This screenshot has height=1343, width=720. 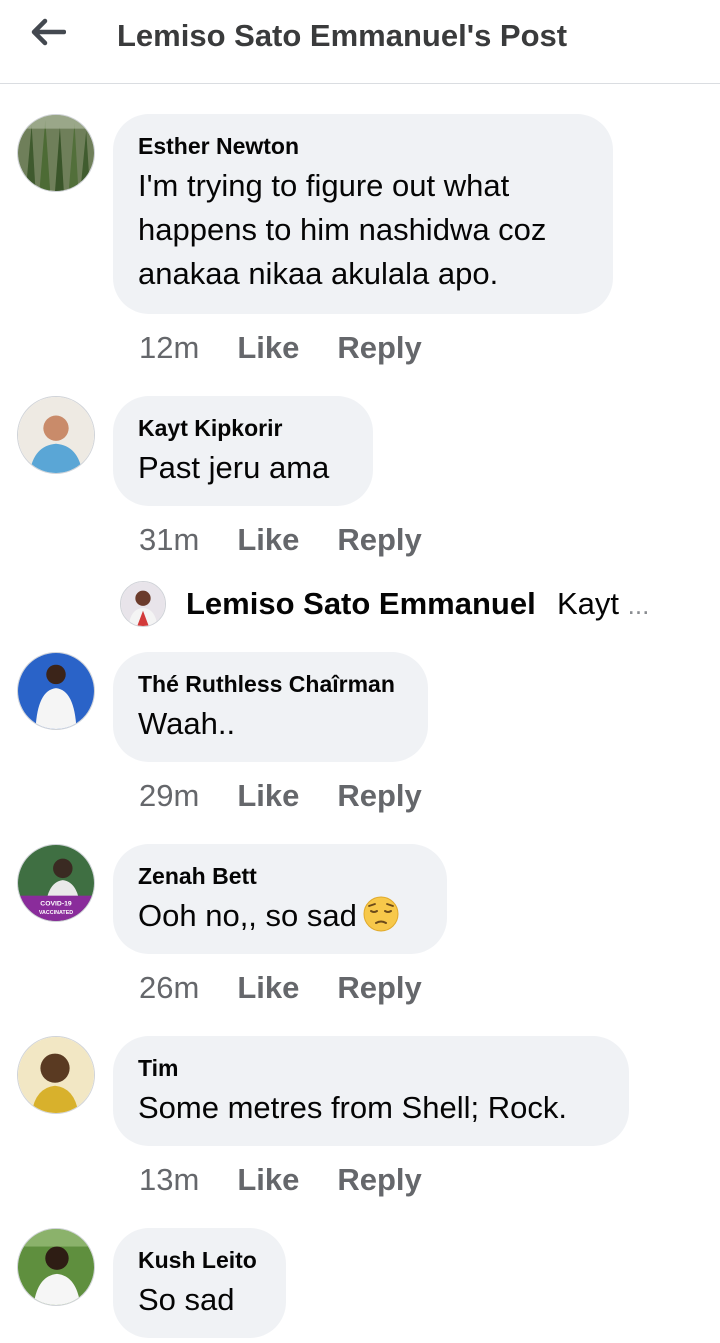 What do you see at coordinates (270, 684) in the screenshot?
I see `comment-author: Thé Ruthless Chaîrman` at bounding box center [270, 684].